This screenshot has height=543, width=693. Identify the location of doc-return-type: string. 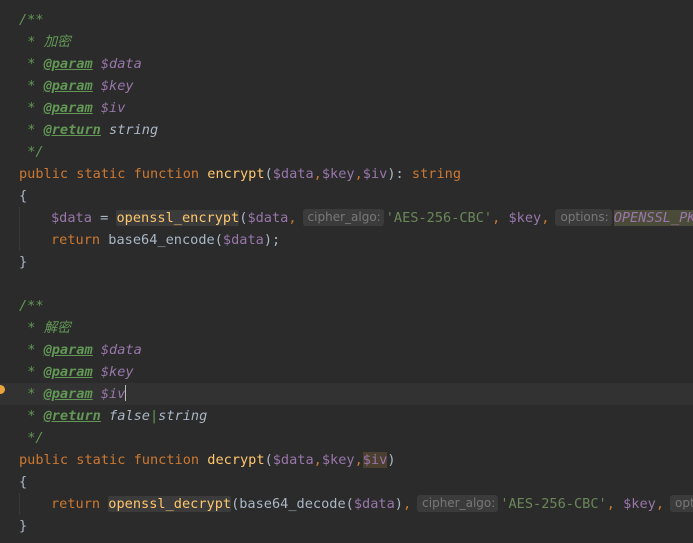
(183, 416).